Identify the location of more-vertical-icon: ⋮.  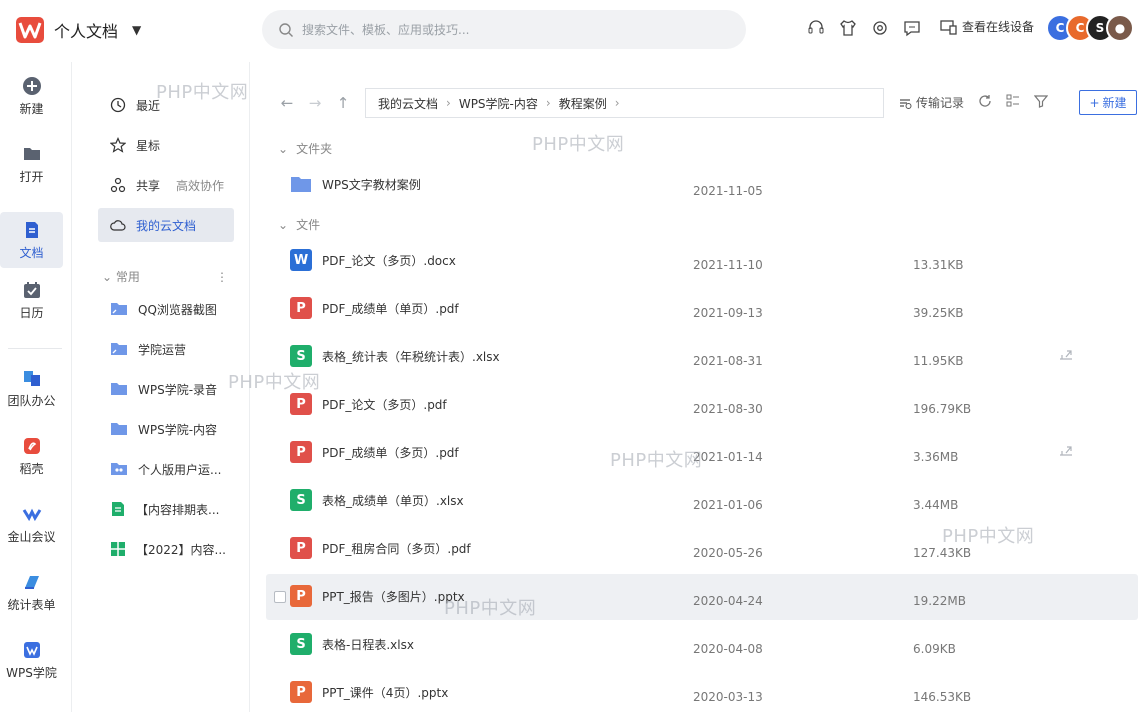
(222, 277).